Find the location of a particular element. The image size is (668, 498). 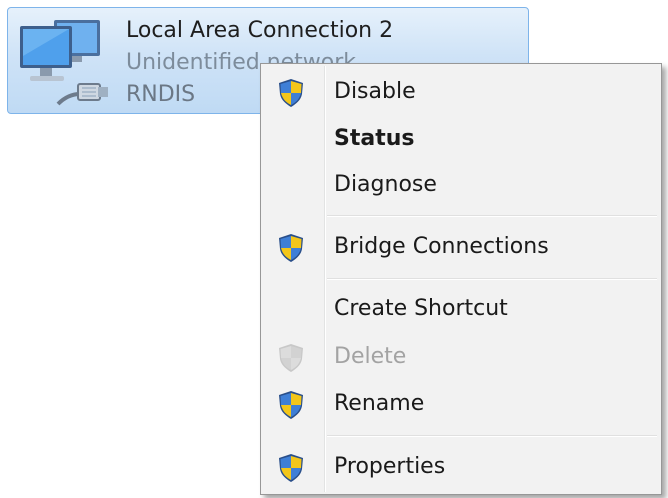

menu-item-label: Delete is located at coordinates (370, 356).